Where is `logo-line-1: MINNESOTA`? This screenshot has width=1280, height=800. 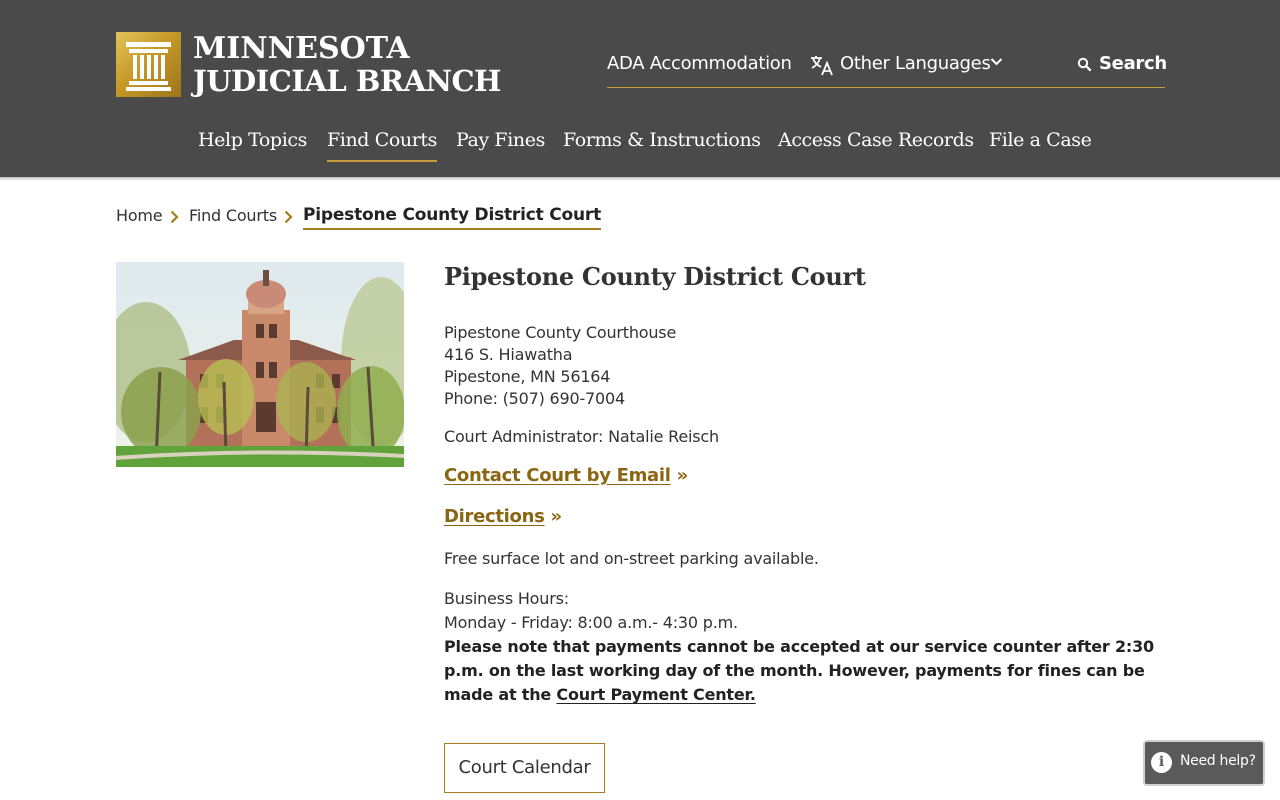 logo-line-1: MINNESOTA is located at coordinates (301, 48).